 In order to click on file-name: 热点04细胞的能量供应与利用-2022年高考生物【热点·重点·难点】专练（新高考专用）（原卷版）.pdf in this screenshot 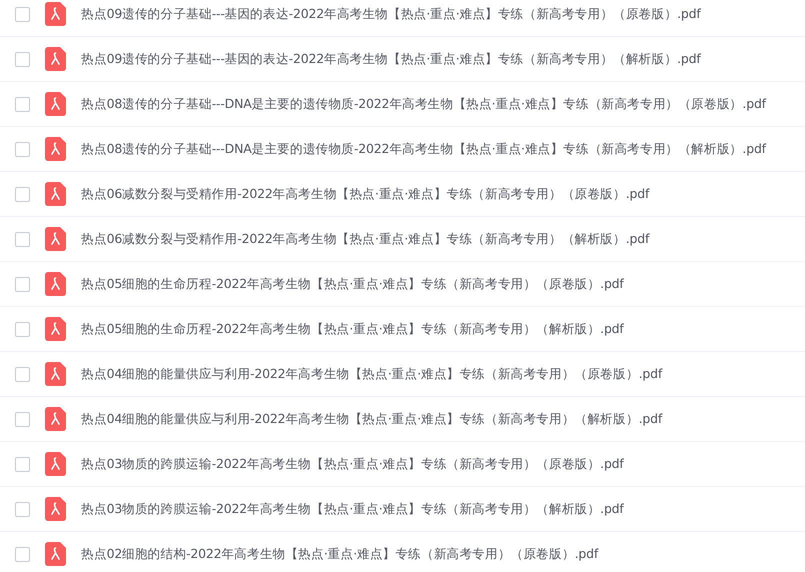, I will do `click(371, 374)`.